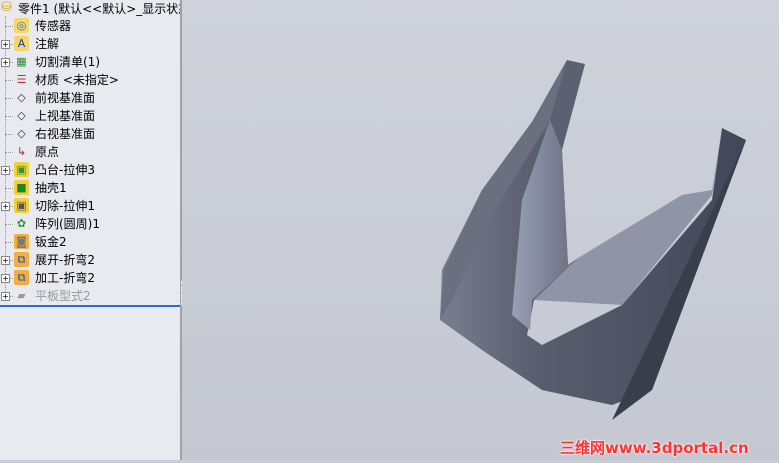 The height and width of the screenshot is (463, 779). I want to click on boss-extrude-icon: ▣, so click(21, 169).